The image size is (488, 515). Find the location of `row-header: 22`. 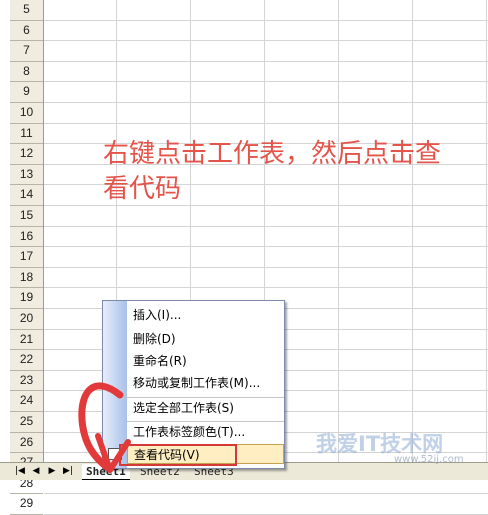

row-header: 22 is located at coordinates (26, 360).